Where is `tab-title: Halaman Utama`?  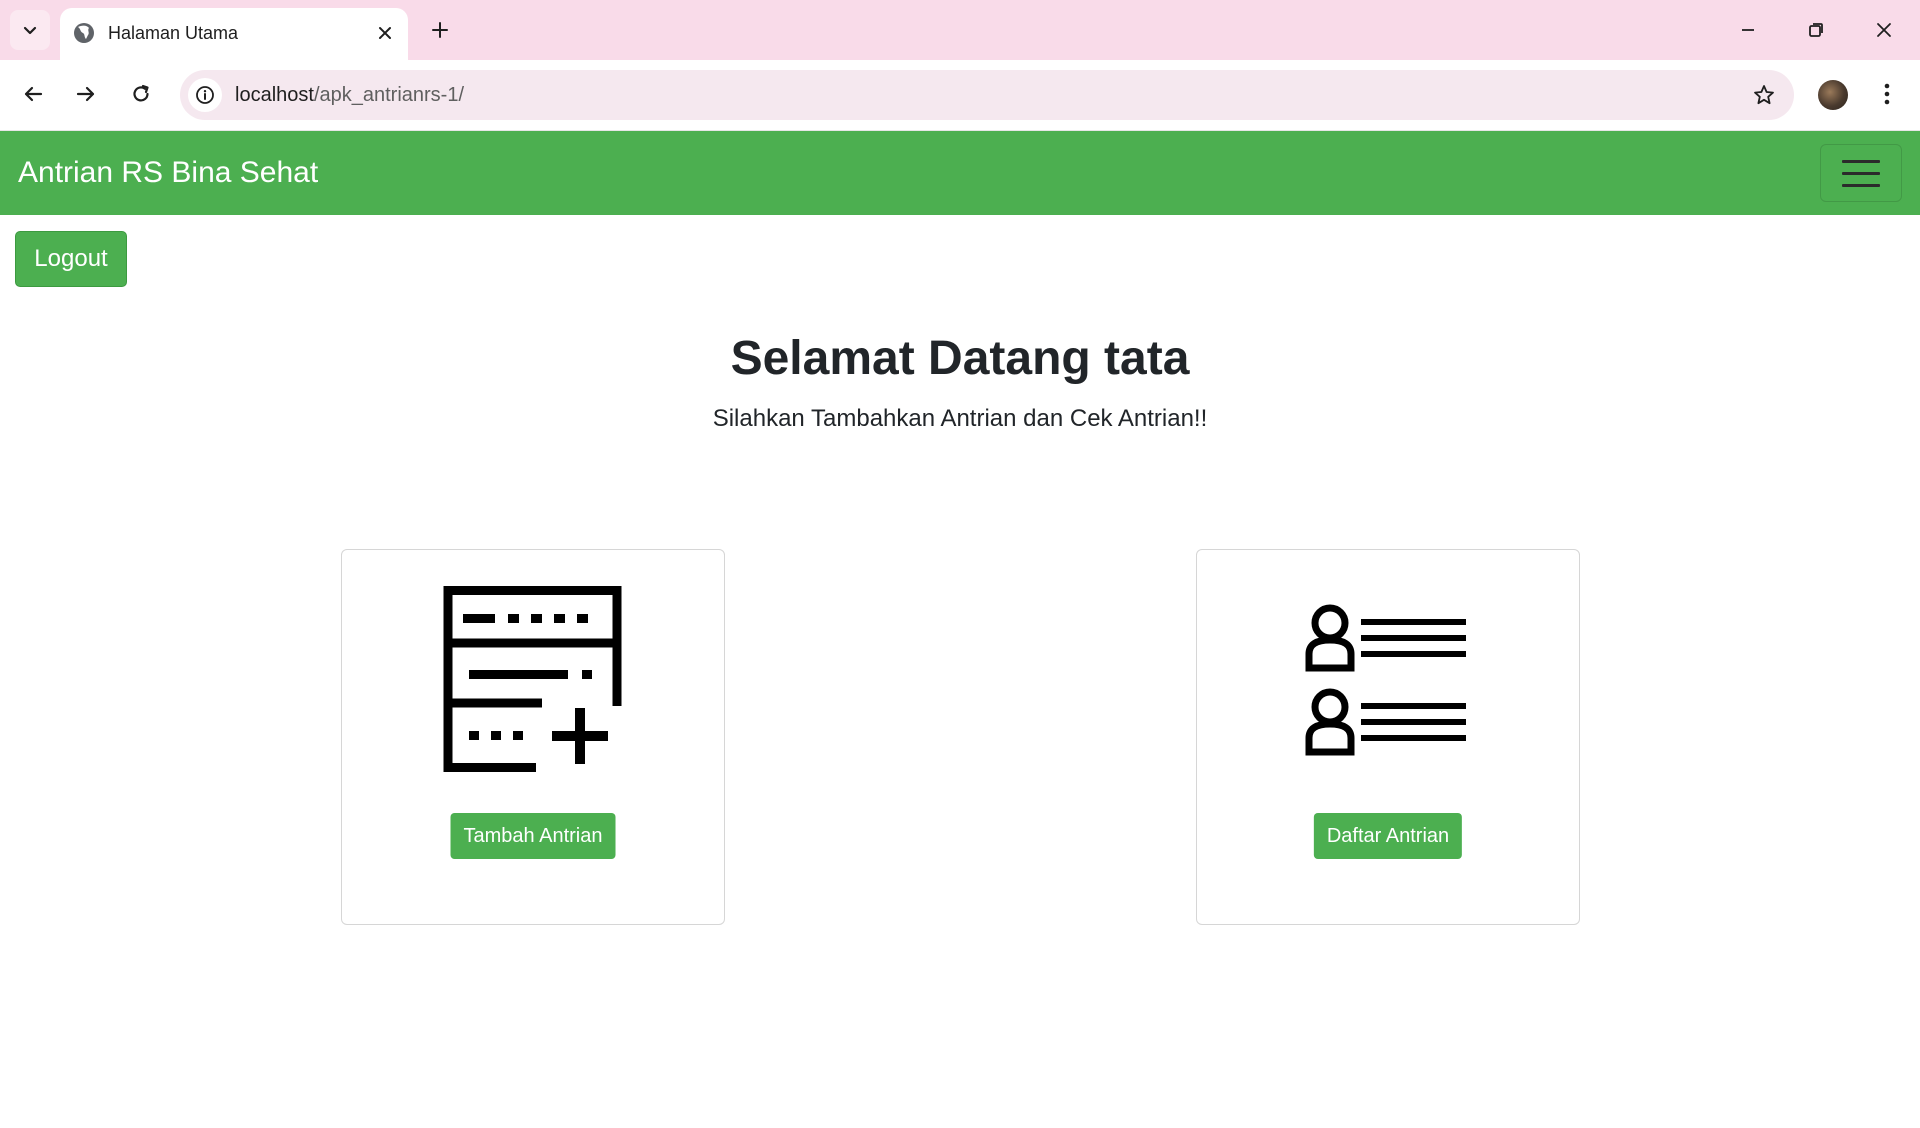
tab-title: Halaman Utama is located at coordinates (173, 33).